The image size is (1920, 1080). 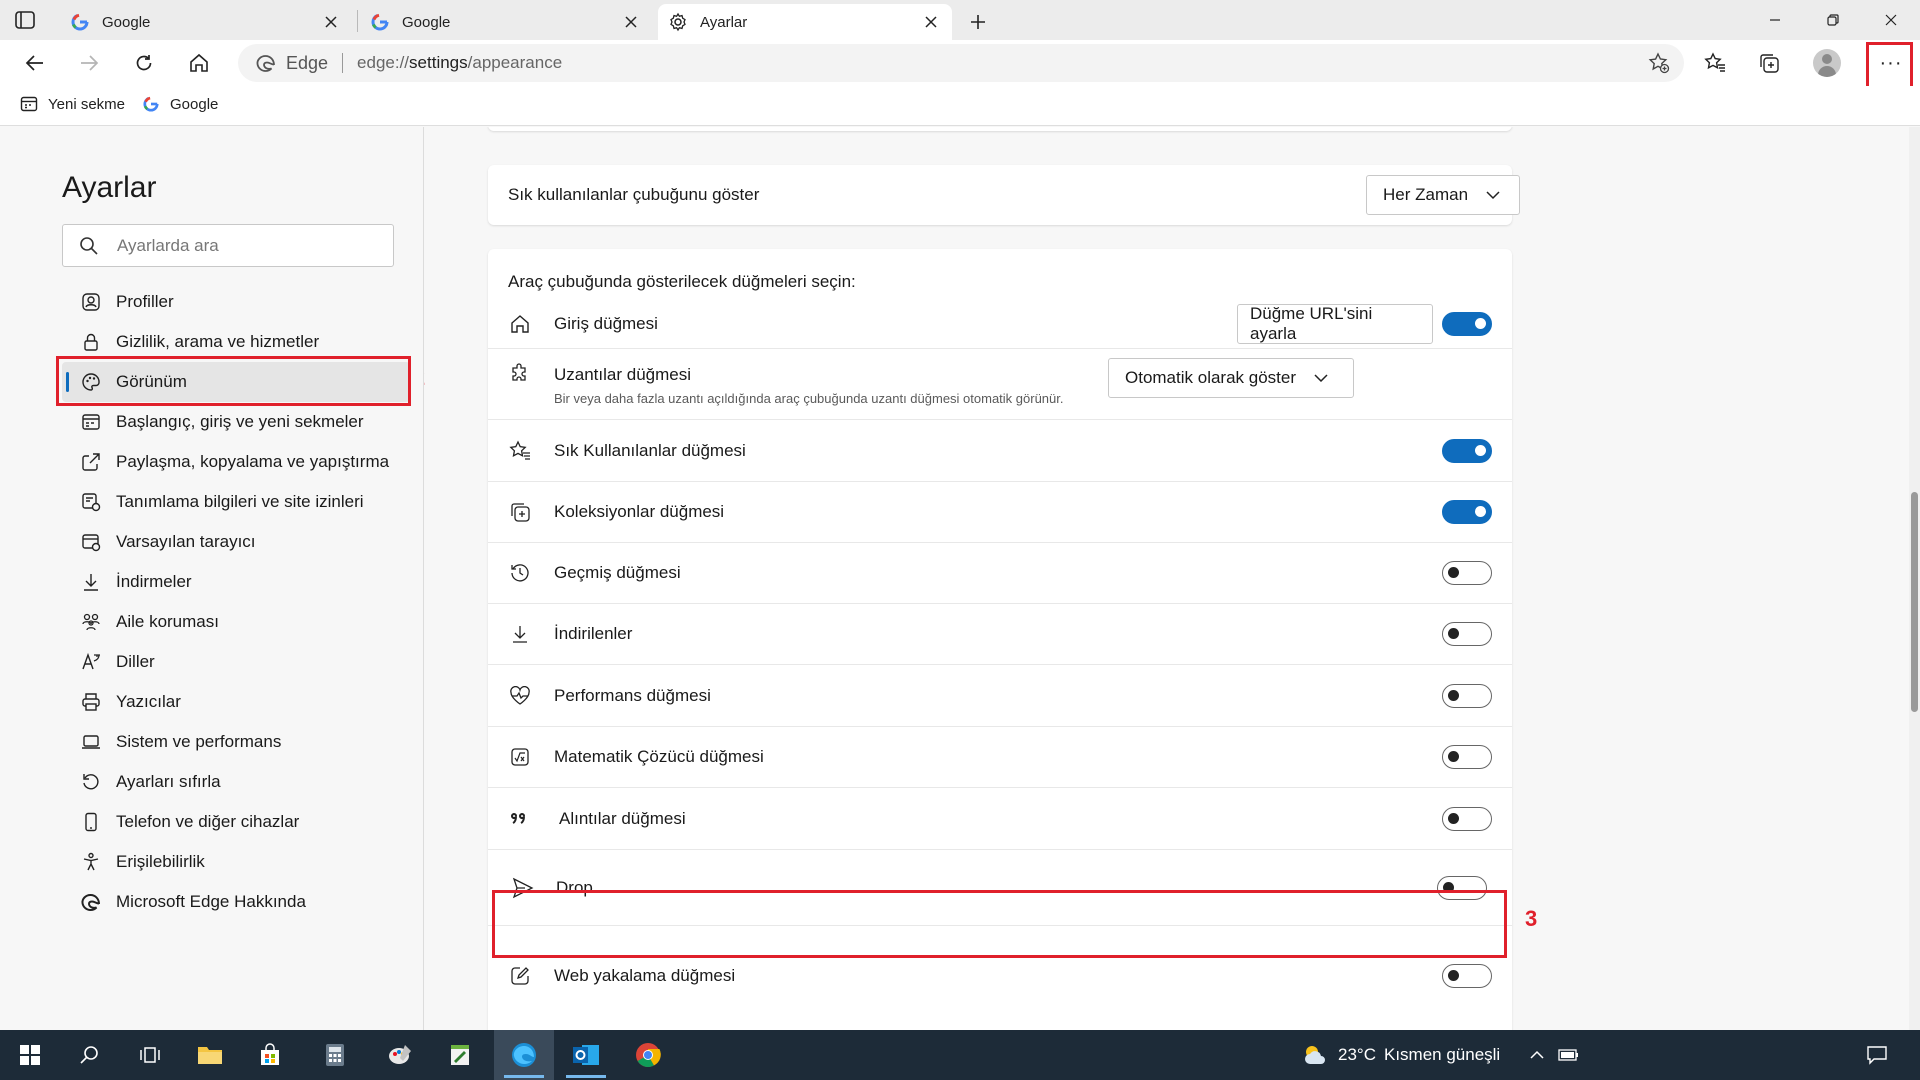 What do you see at coordinates (199, 63) in the screenshot?
I see `home-button` at bounding box center [199, 63].